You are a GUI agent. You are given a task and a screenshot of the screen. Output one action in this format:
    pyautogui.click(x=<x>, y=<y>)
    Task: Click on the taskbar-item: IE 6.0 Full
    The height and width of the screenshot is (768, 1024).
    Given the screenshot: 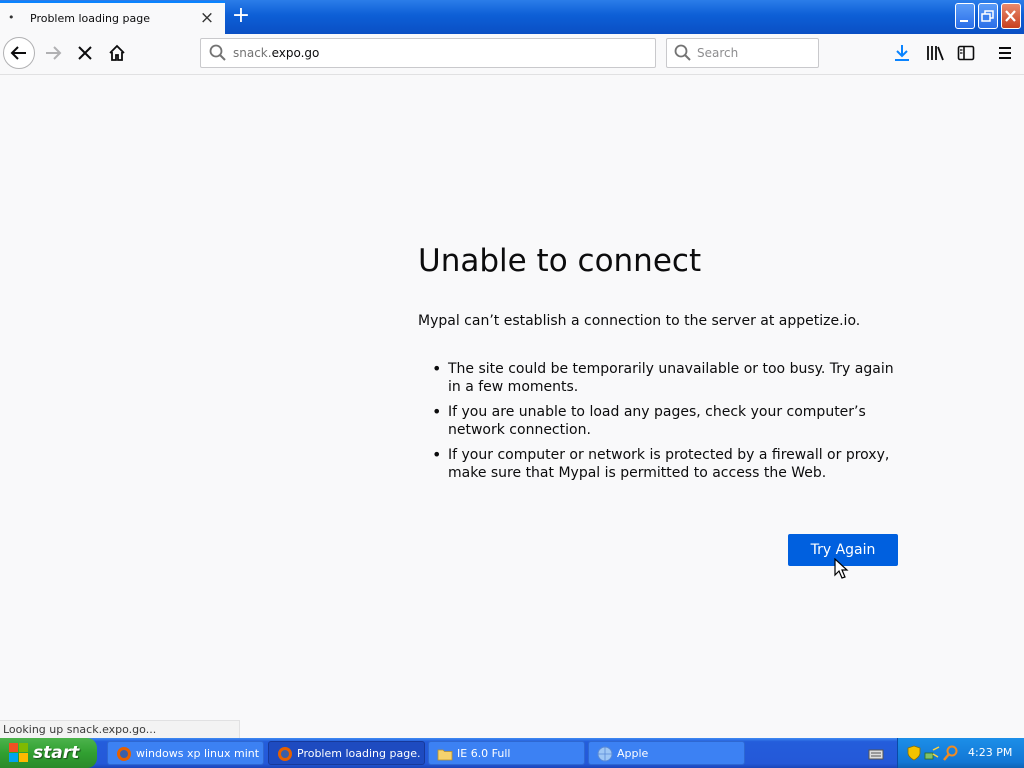 What is the action you would take?
    pyautogui.click(x=506, y=753)
    